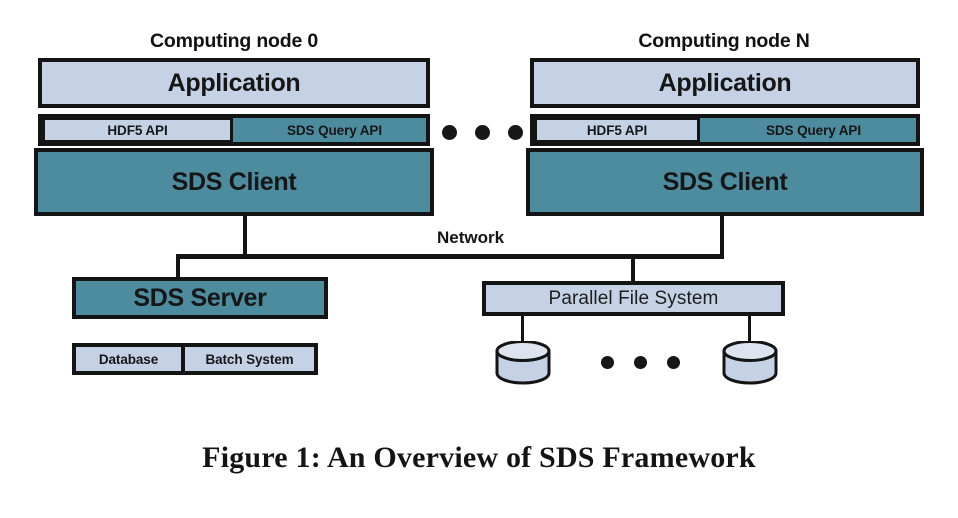  I want to click on network-bus-line, so click(450, 256).